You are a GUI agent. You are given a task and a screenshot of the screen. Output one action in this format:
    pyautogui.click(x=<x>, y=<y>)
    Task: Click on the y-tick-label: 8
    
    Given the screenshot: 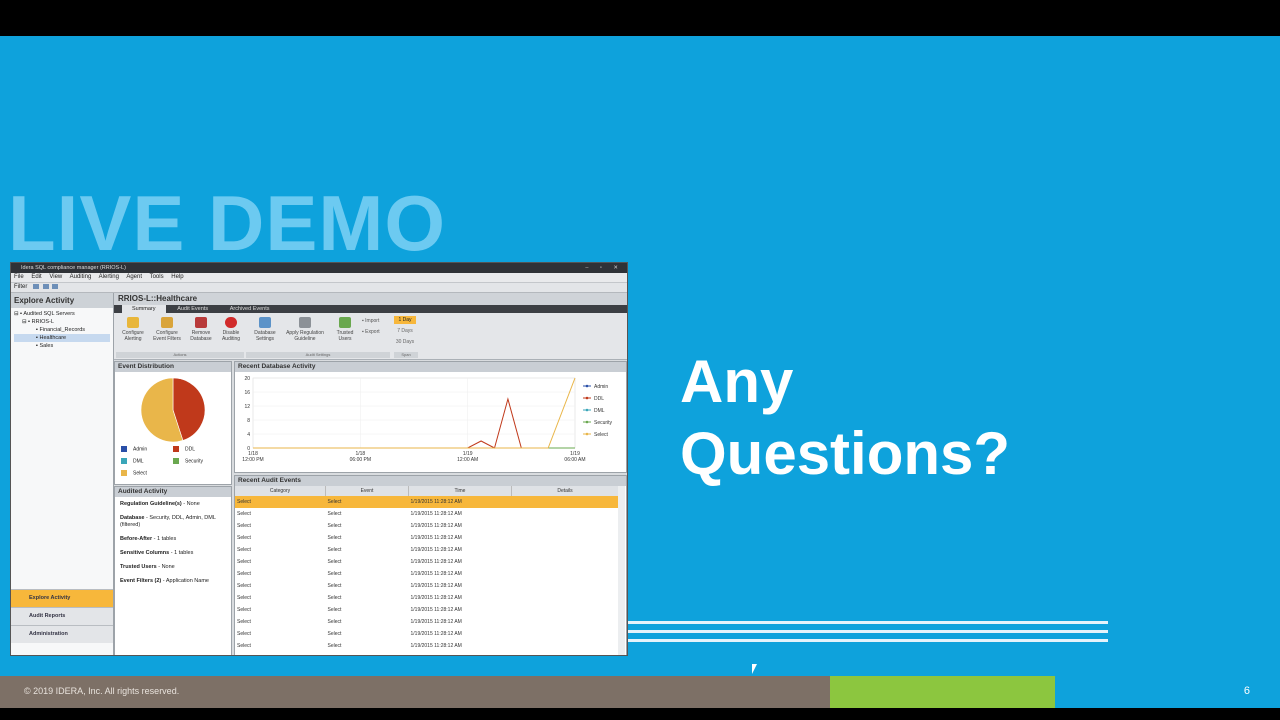 What is the action you would take?
    pyautogui.click(x=248, y=421)
    